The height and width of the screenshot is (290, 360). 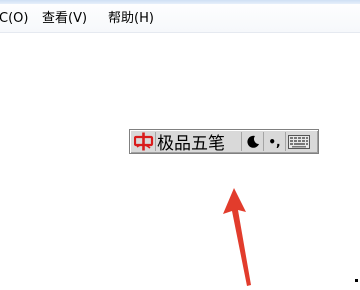 What do you see at coordinates (180, 2) in the screenshot?
I see `title-bar-edge` at bounding box center [180, 2].